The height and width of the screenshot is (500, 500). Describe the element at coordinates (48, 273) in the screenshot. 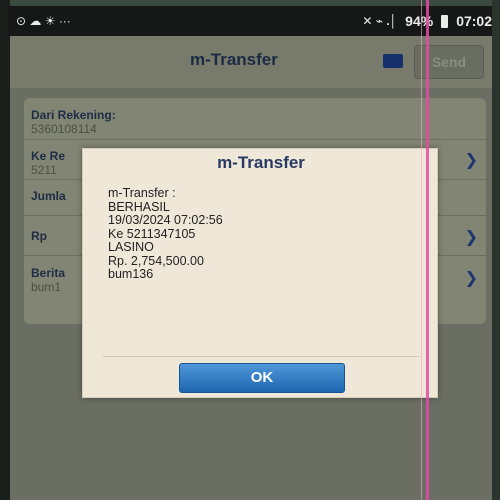

I see `message-label: Berita` at that location.